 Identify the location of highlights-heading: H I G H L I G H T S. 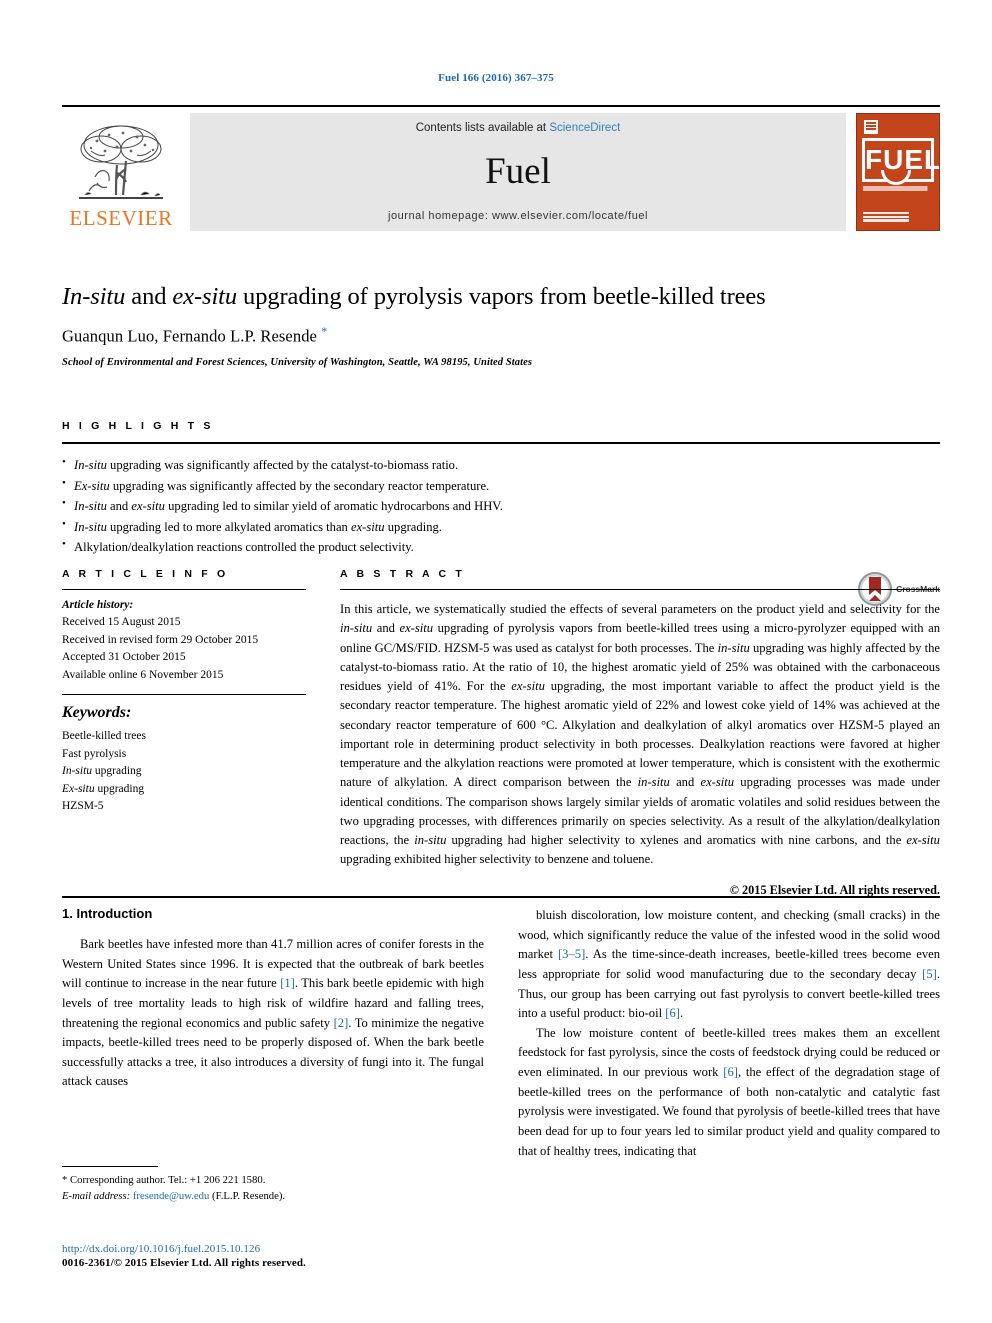
(138, 426).